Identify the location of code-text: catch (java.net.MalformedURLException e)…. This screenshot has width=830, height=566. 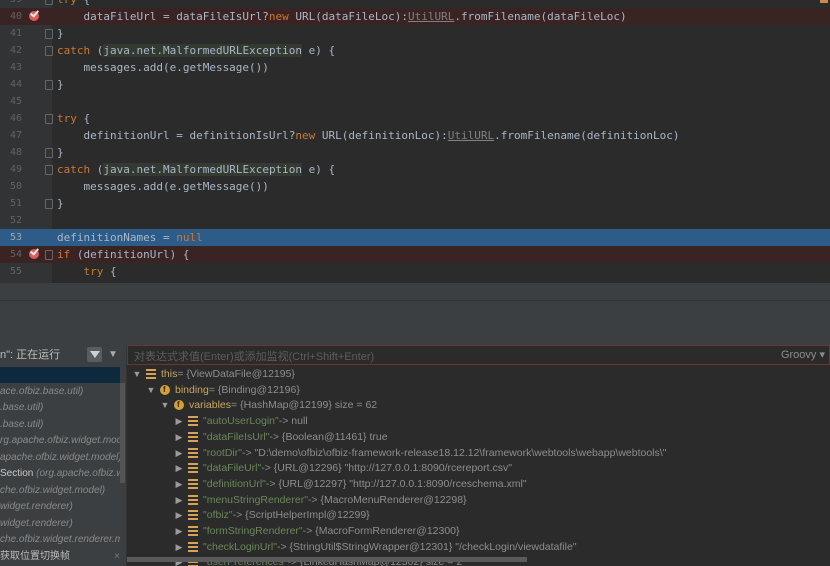
(196, 50).